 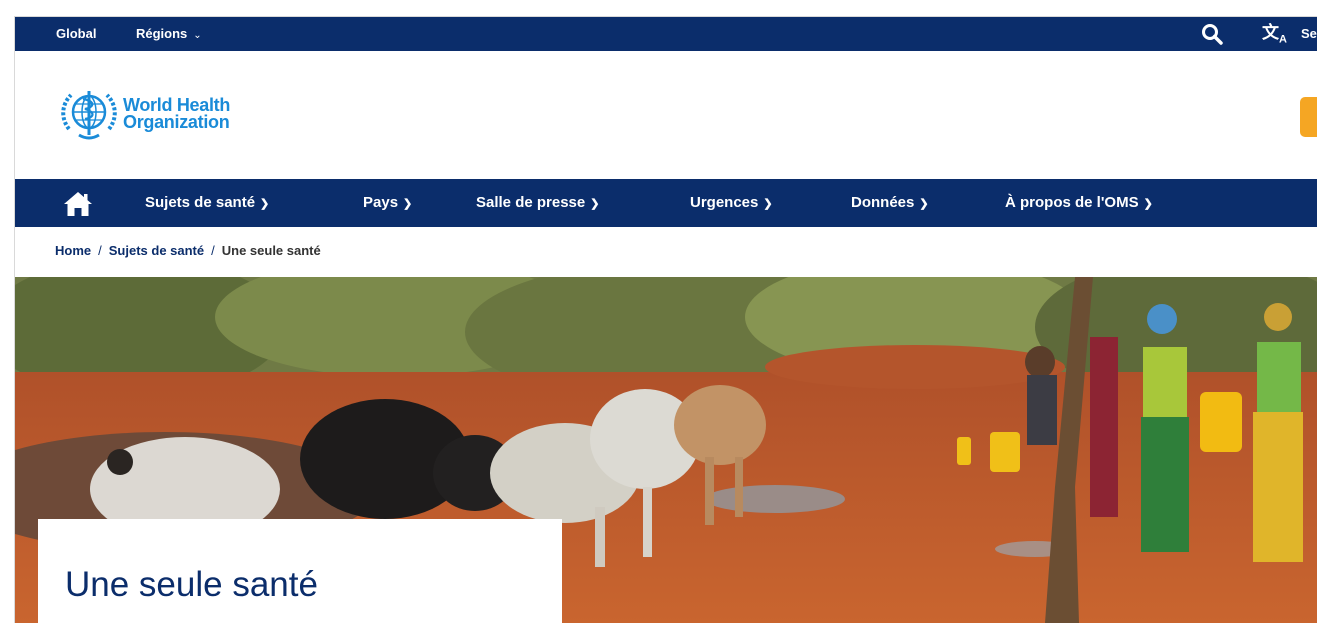 I want to click on language-select-label: Se, so click(x=1309, y=34).